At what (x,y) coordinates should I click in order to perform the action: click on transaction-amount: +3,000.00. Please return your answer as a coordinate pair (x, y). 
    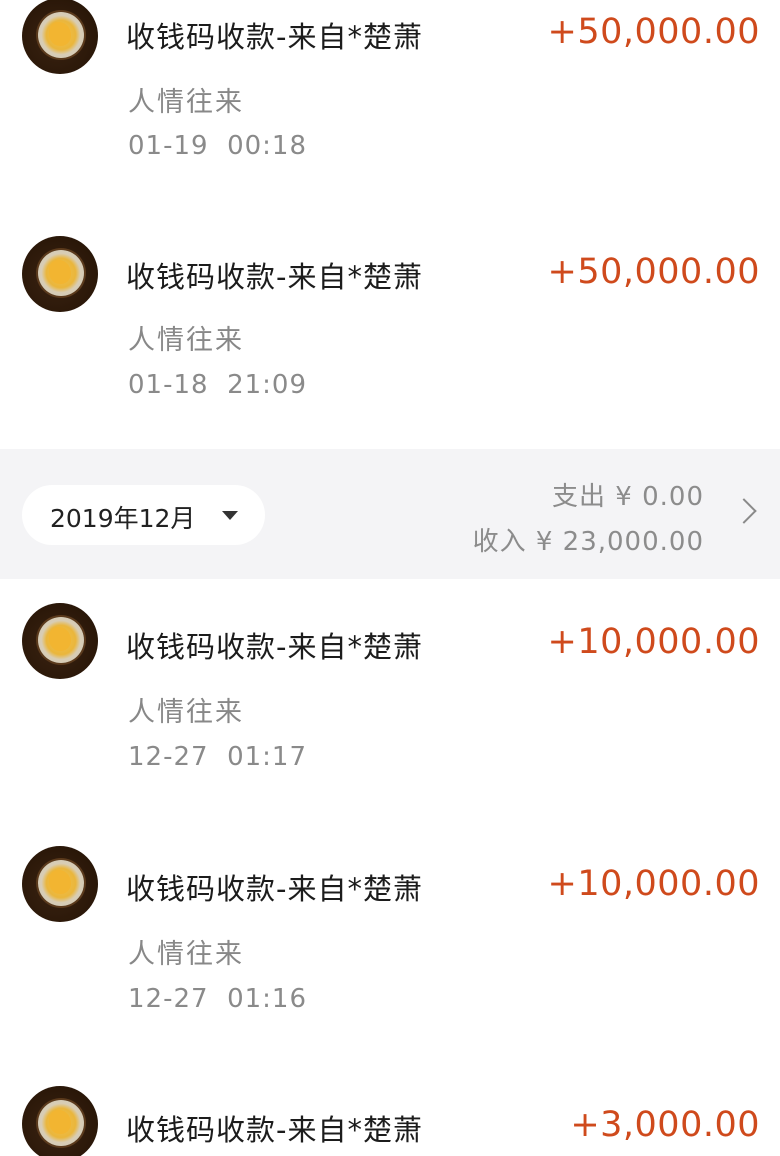
    Looking at the image, I should click on (665, 1125).